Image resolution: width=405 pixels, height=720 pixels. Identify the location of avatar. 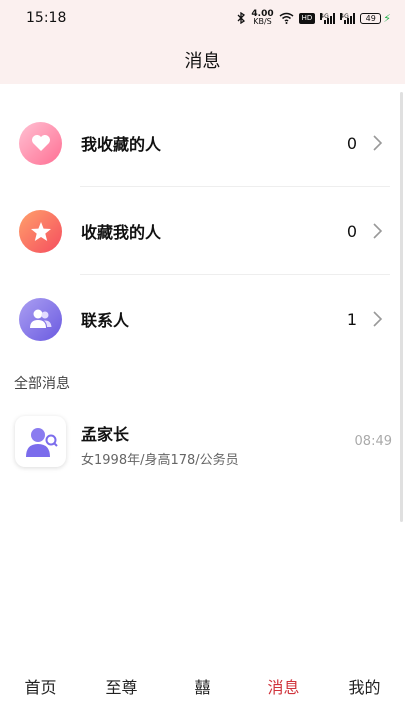
(40, 441).